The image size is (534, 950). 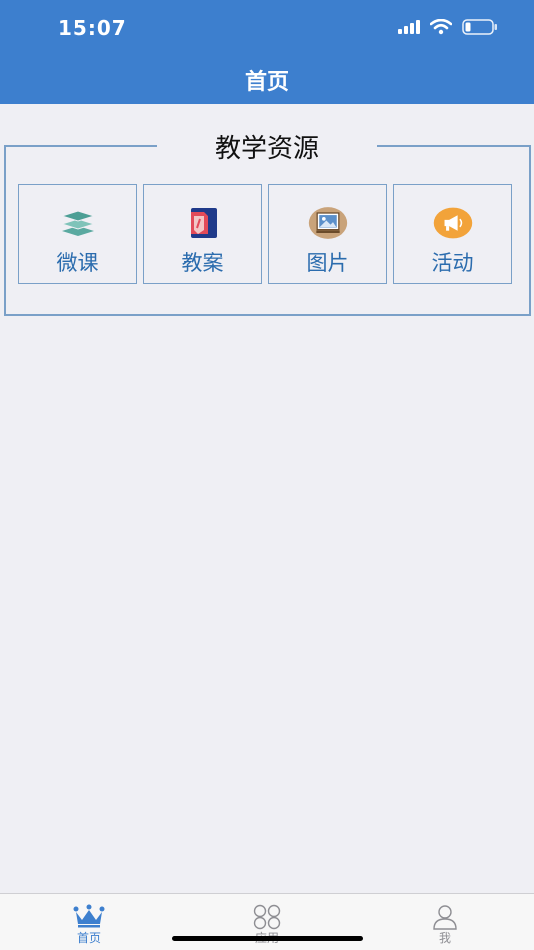 I want to click on crown-icon, so click(x=89, y=918).